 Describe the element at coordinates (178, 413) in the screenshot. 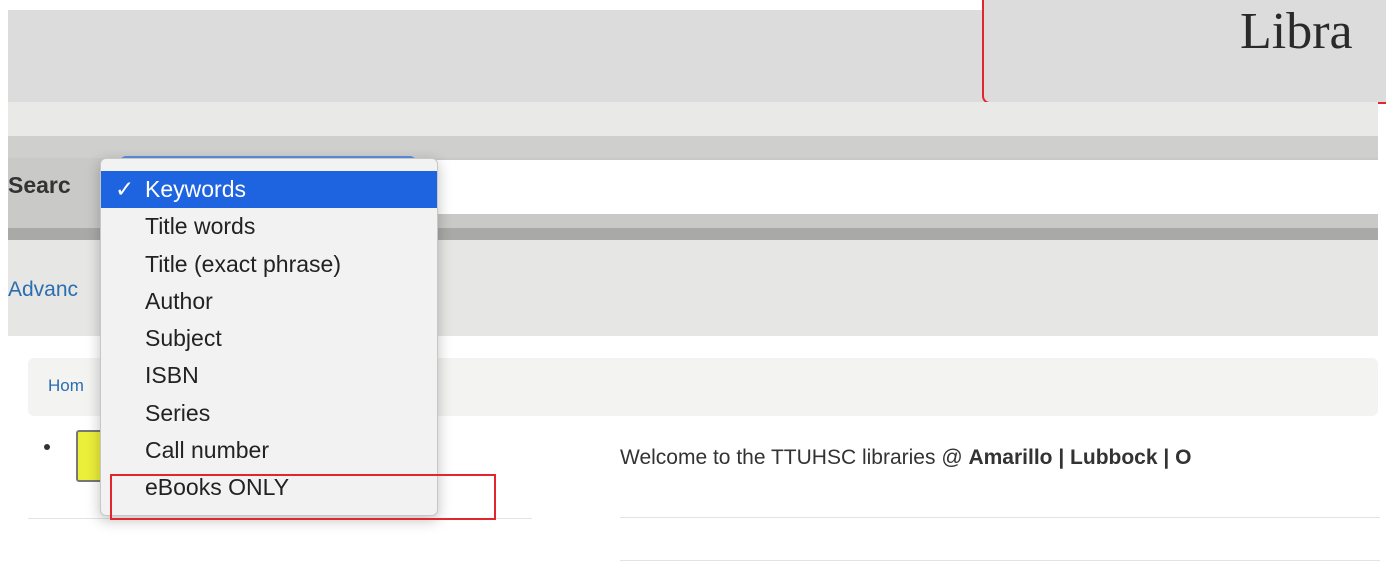

I see `option-label: Series` at that location.